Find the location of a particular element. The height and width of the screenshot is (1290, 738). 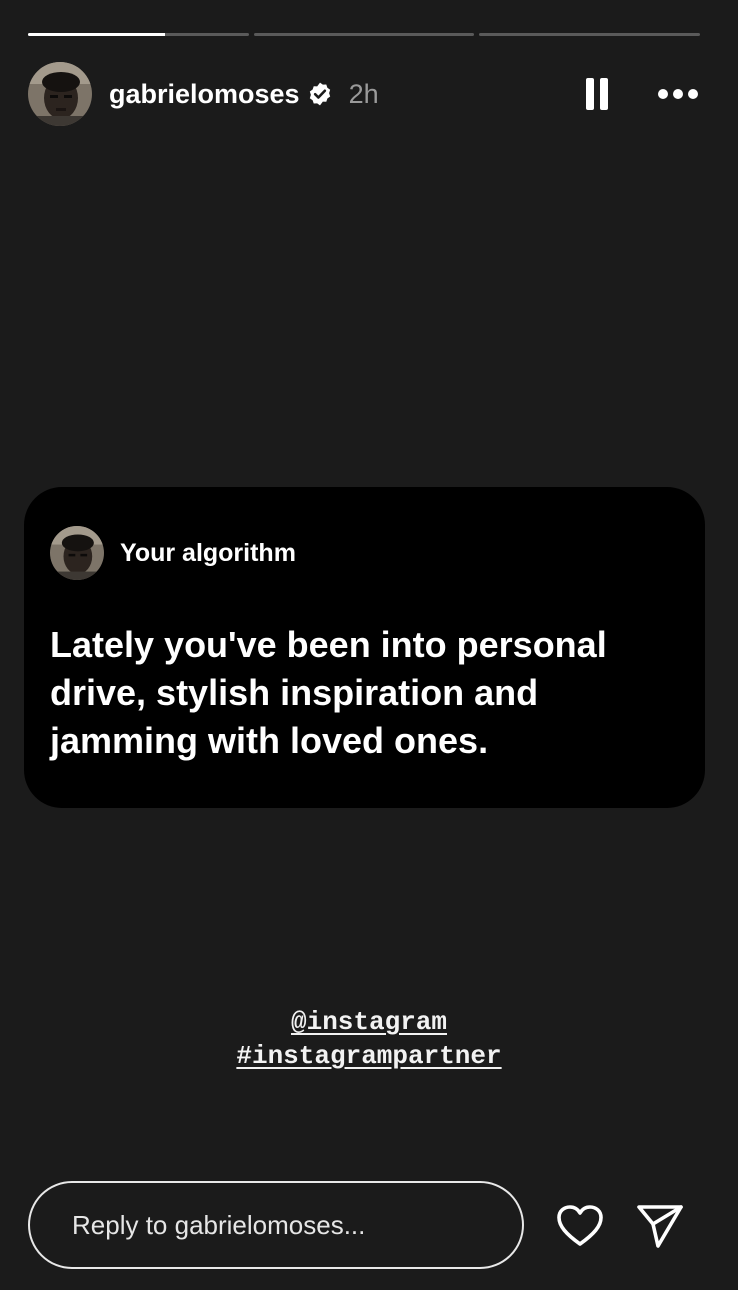

send-icon is located at coordinates (660, 1226).